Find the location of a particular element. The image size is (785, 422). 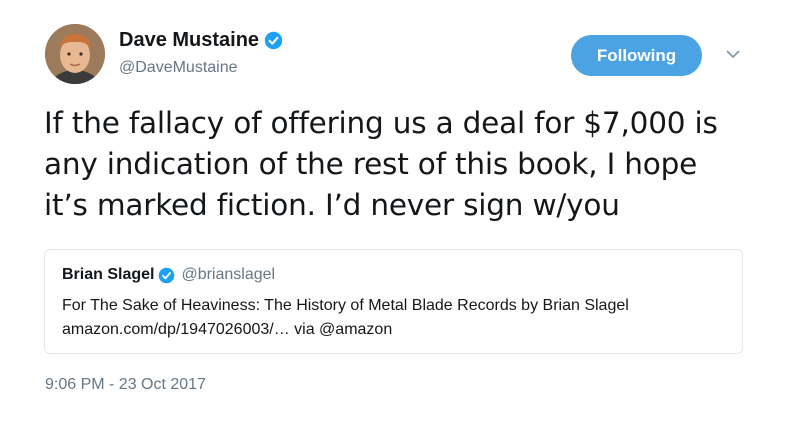

avatar-image is located at coordinates (75, 54).